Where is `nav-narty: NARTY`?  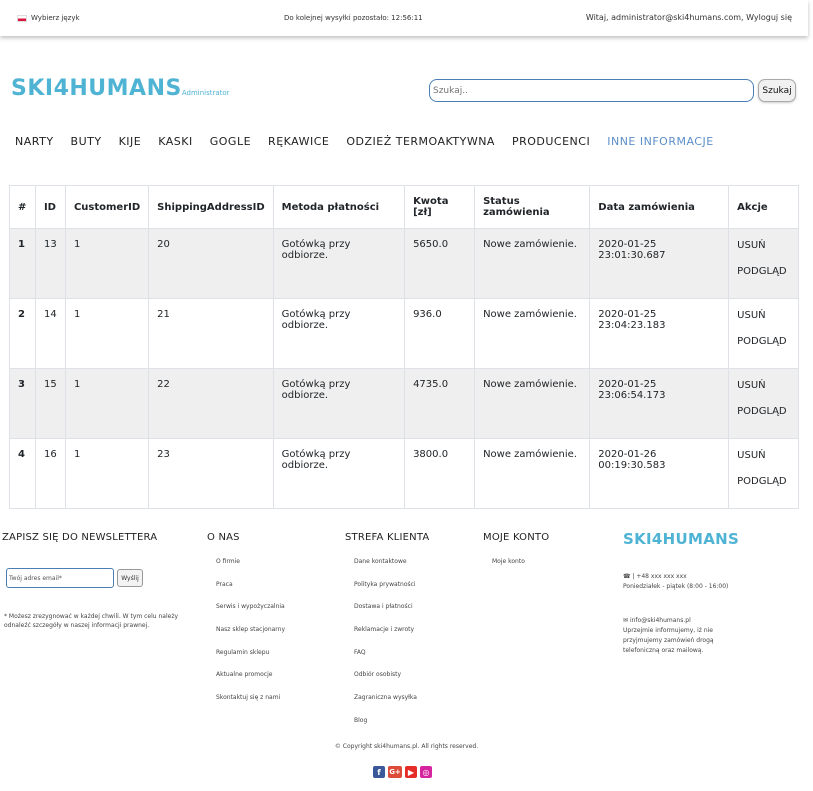 nav-narty: NARTY is located at coordinates (34, 141).